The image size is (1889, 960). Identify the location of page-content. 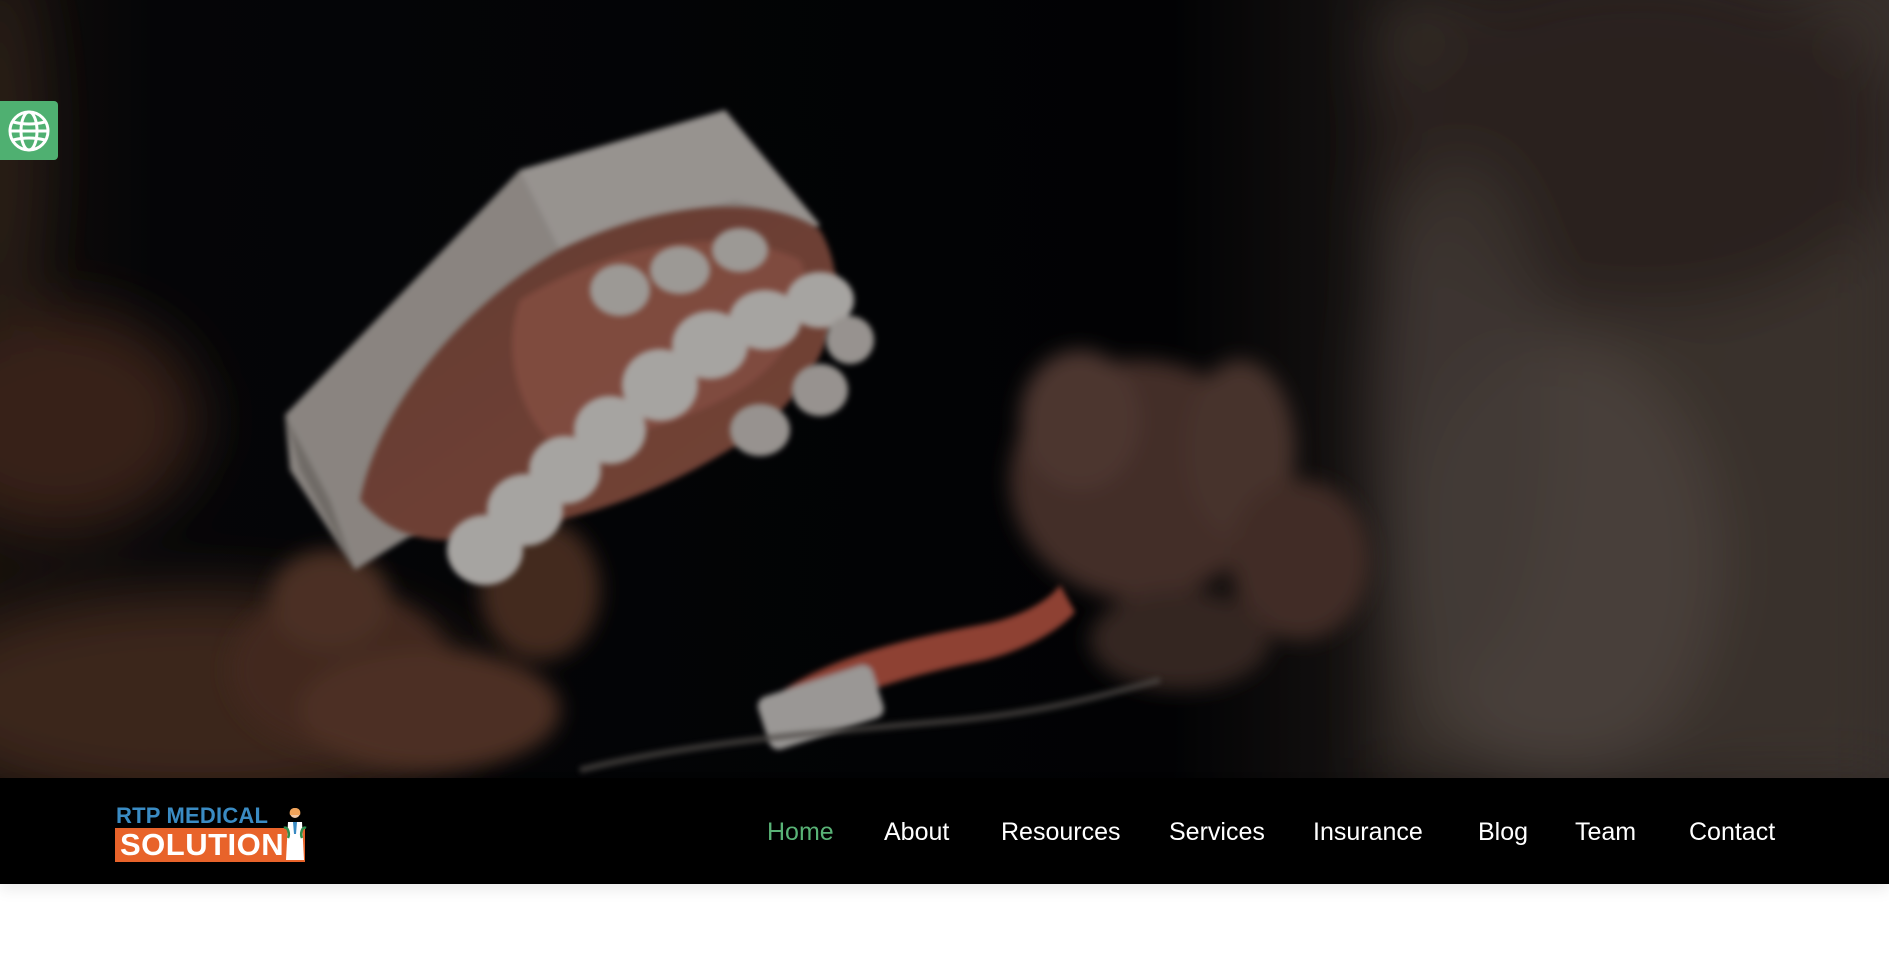
(944, 922).